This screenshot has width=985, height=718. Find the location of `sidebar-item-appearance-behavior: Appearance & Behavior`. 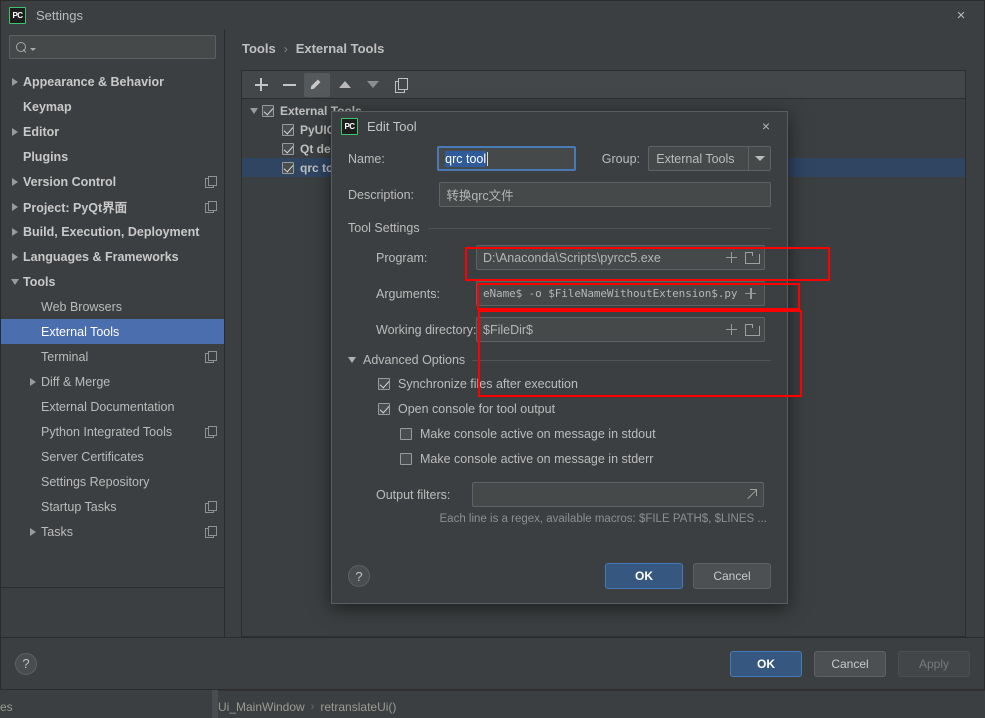

sidebar-item-appearance-behavior: Appearance & Behavior is located at coordinates (112, 81).